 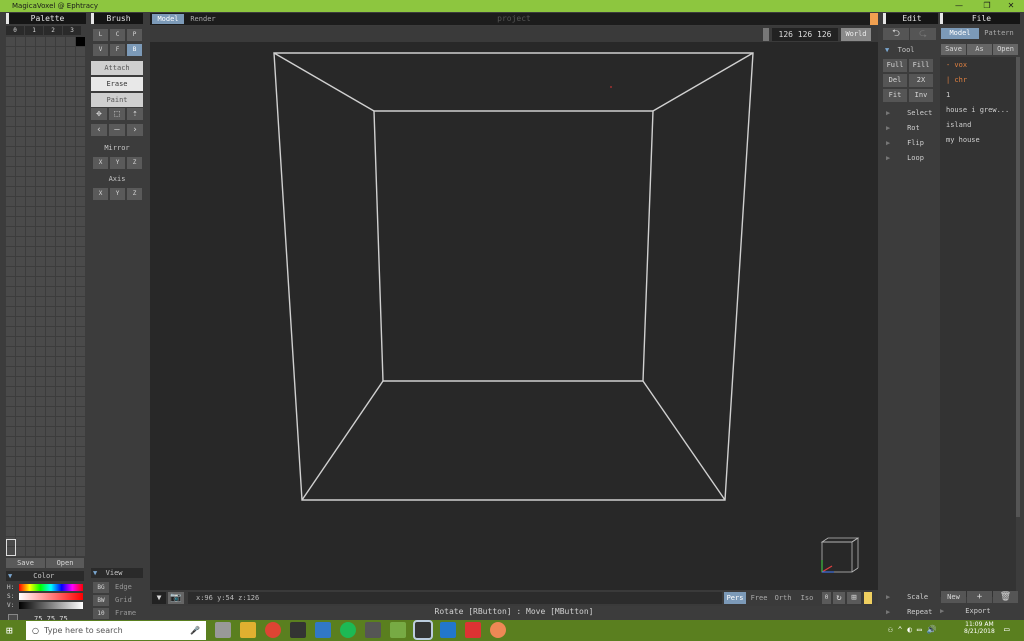 What do you see at coordinates (15, 30) in the screenshot?
I see `palette-tab-0: 0` at bounding box center [15, 30].